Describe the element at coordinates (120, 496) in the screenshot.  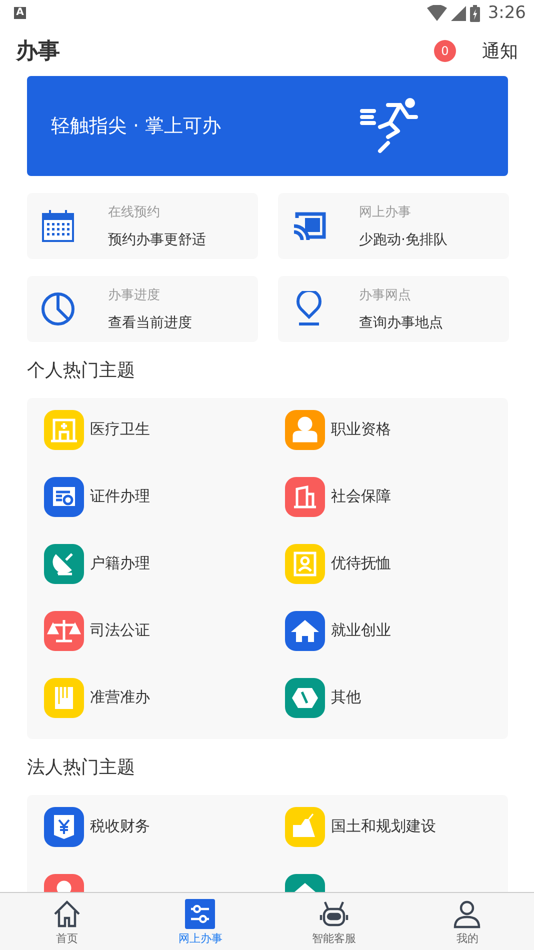
I see `topic-label: 证件办理` at that location.